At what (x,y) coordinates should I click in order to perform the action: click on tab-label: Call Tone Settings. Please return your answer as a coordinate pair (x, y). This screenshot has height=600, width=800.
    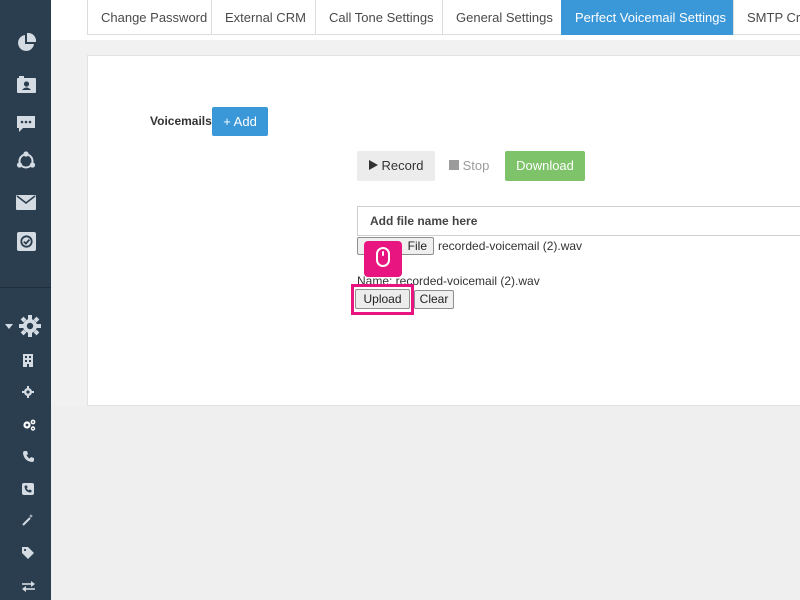
    Looking at the image, I should click on (381, 17).